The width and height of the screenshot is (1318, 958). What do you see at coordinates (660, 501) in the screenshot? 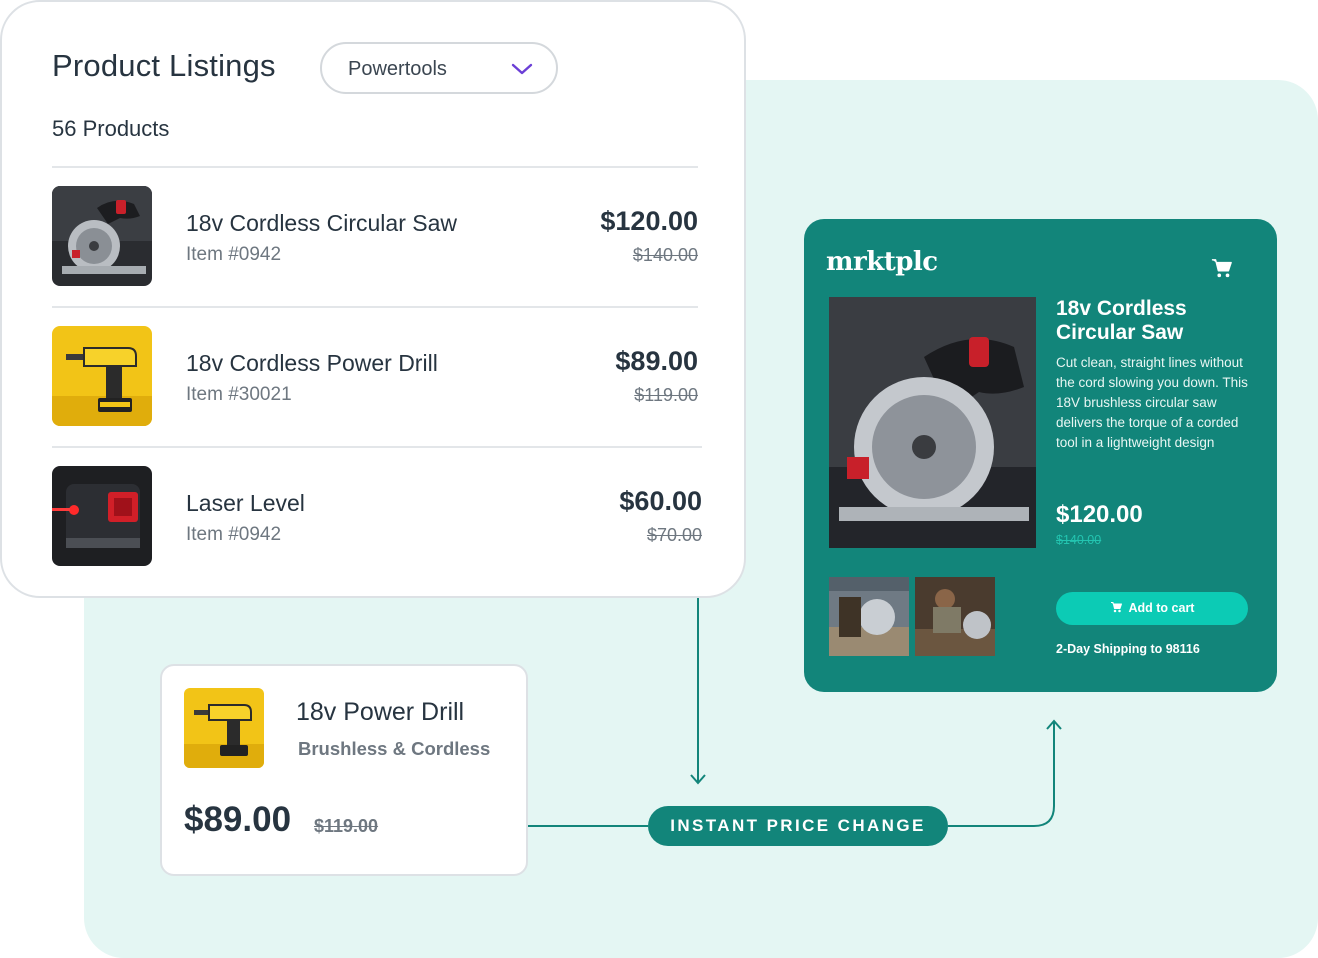
I see `product-price: $60.00` at bounding box center [660, 501].